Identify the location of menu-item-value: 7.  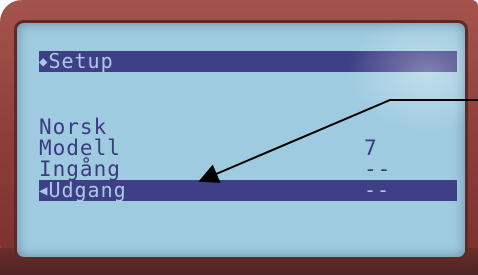
(371, 148).